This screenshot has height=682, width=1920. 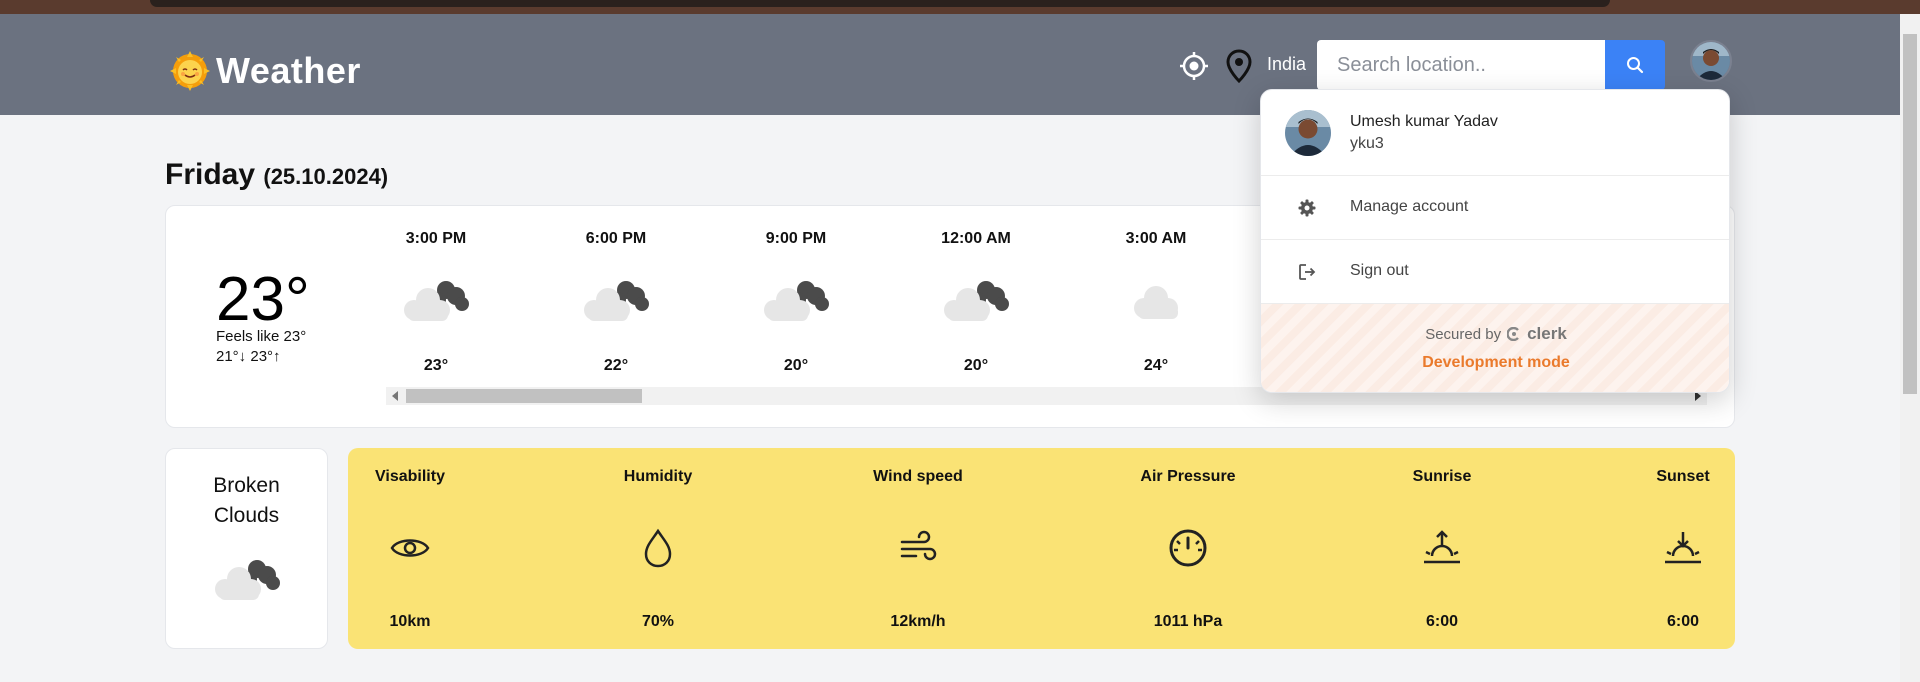 I want to click on gear-icon, so click(x=1307, y=208).